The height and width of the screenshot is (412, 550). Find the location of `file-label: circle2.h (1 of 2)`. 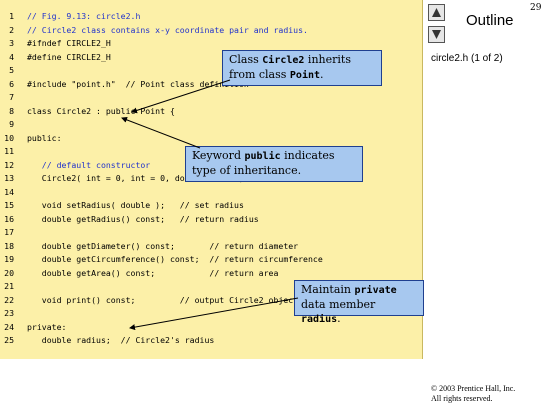

file-label: circle2.h (1 of 2) is located at coordinates (467, 58).